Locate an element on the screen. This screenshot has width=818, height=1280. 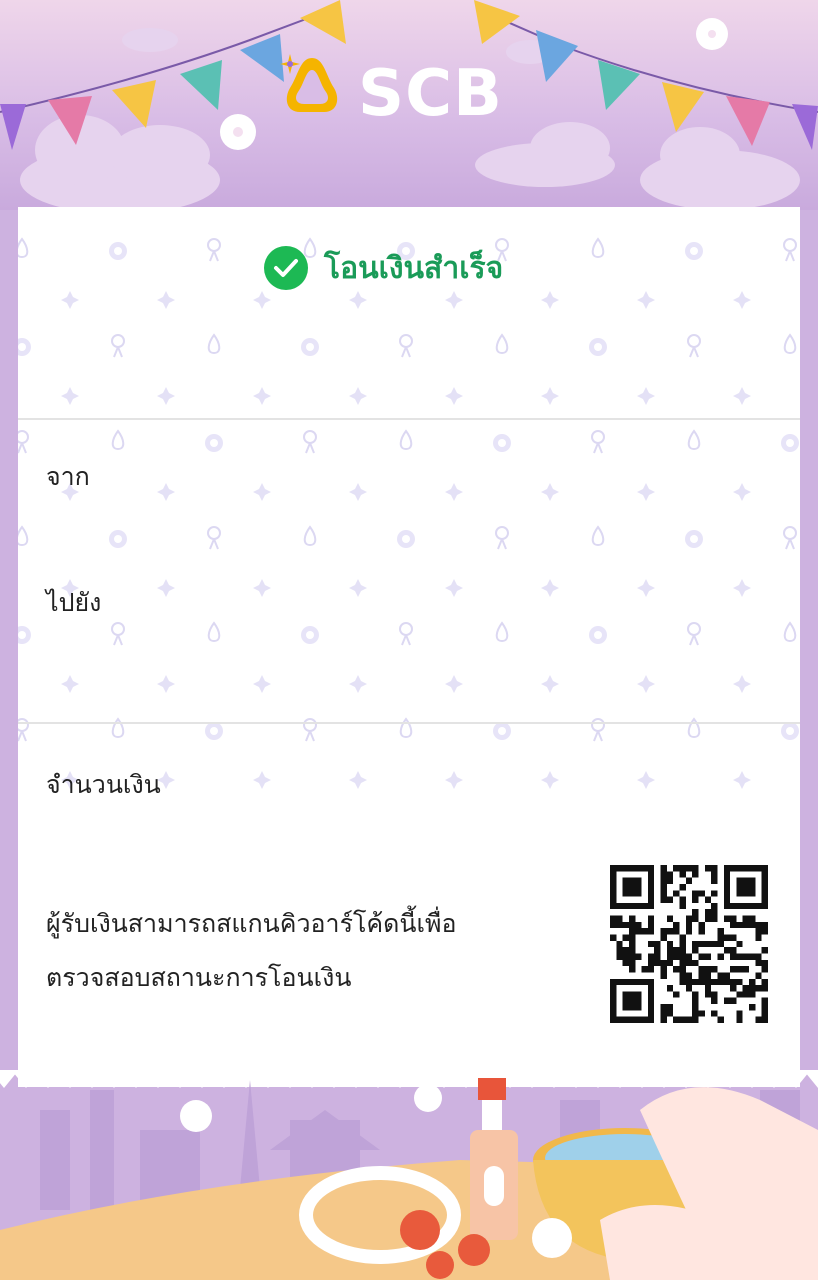
torn-edge is located at coordinates (409, 1079).